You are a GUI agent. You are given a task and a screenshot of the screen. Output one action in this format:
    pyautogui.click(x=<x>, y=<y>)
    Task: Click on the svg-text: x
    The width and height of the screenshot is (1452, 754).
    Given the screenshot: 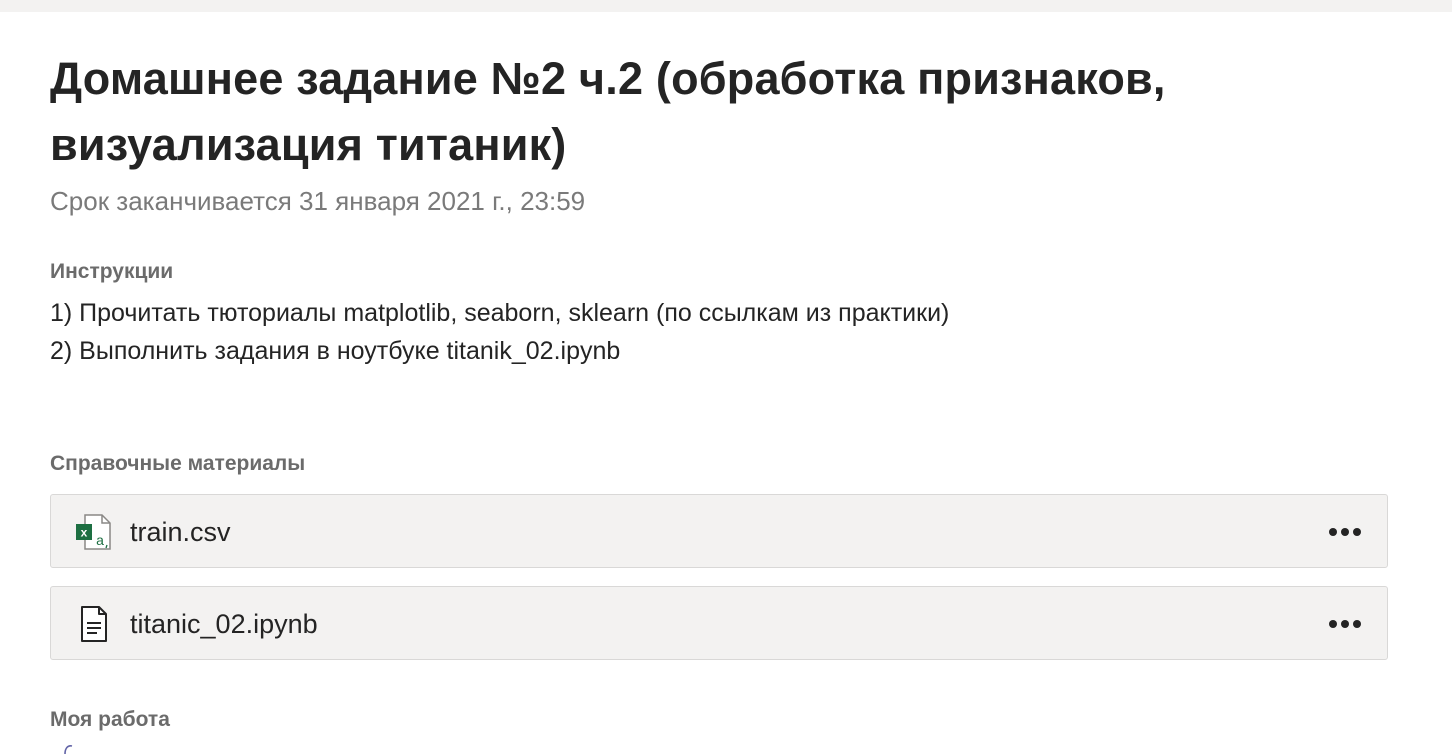 What is the action you would take?
    pyautogui.click(x=84, y=533)
    